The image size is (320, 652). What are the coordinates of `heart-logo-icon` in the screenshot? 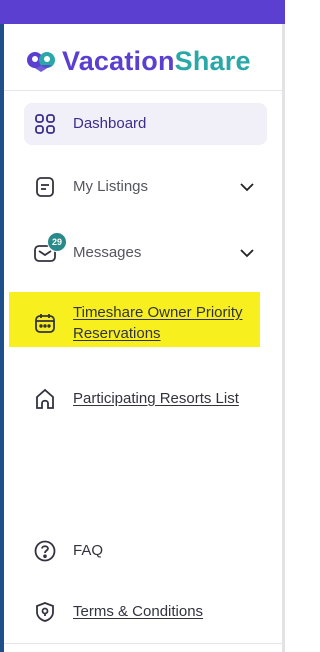 It's located at (41, 62).